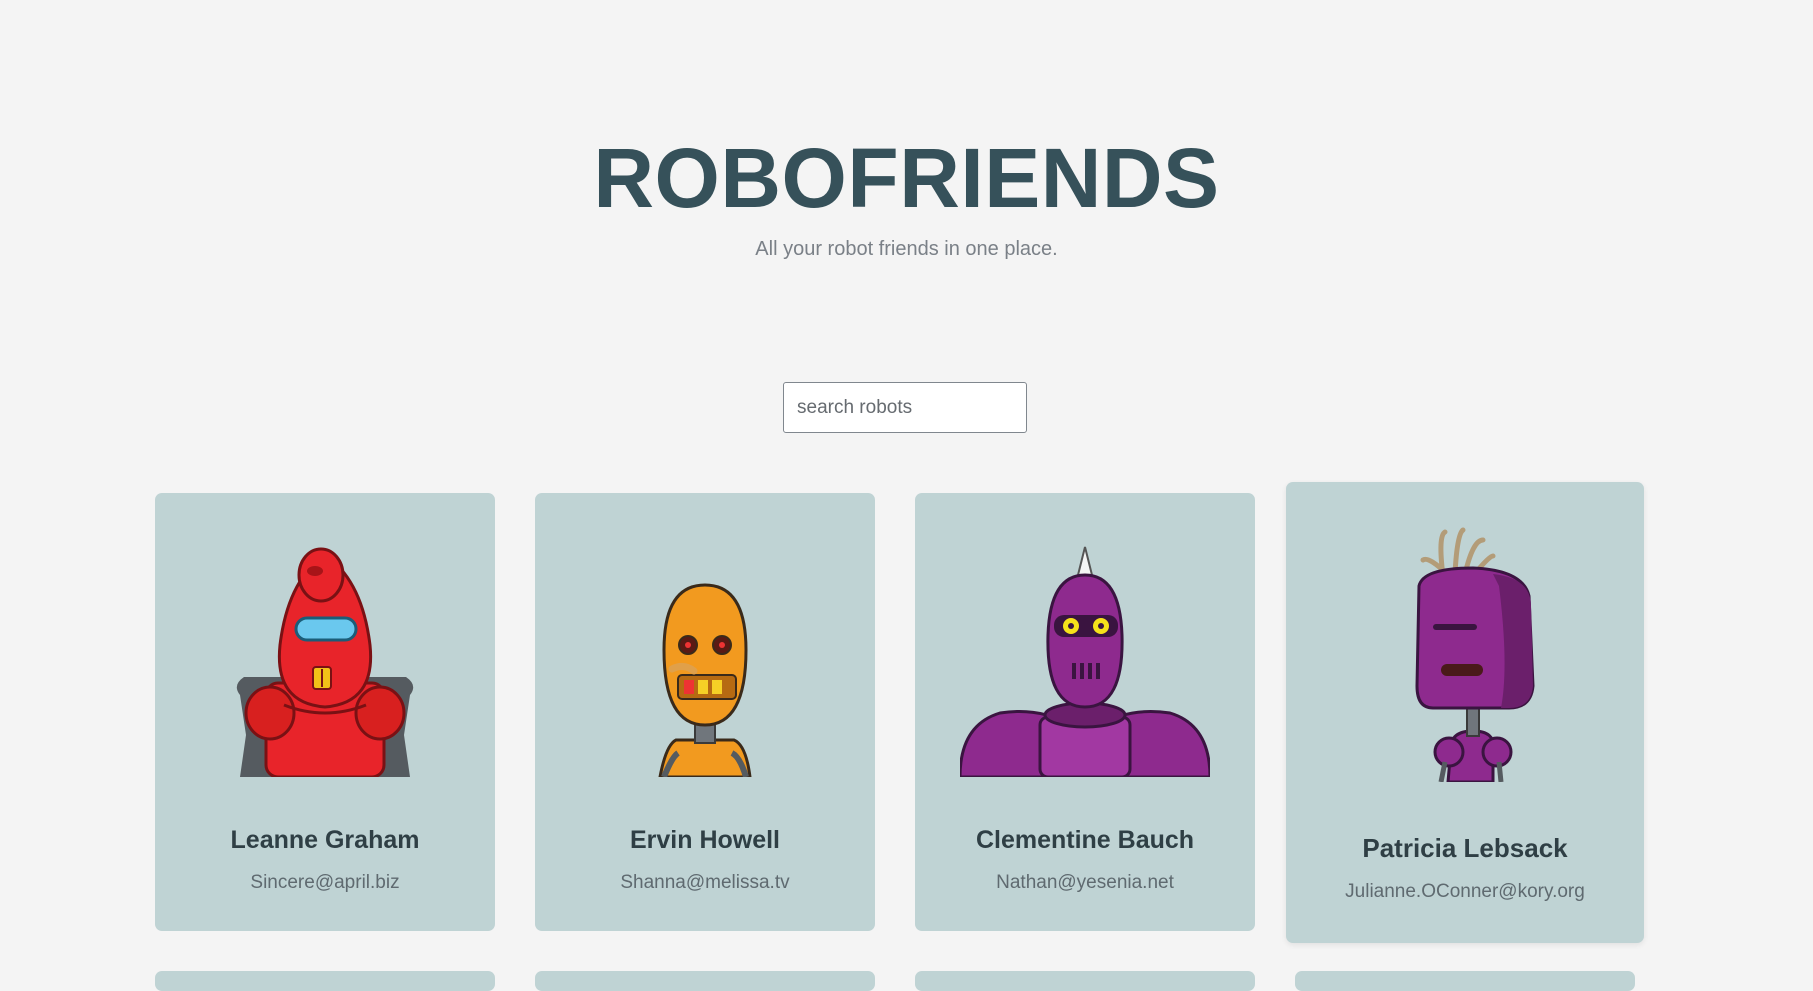  What do you see at coordinates (1465, 848) in the screenshot?
I see `card-name: Patricia Lebsack` at bounding box center [1465, 848].